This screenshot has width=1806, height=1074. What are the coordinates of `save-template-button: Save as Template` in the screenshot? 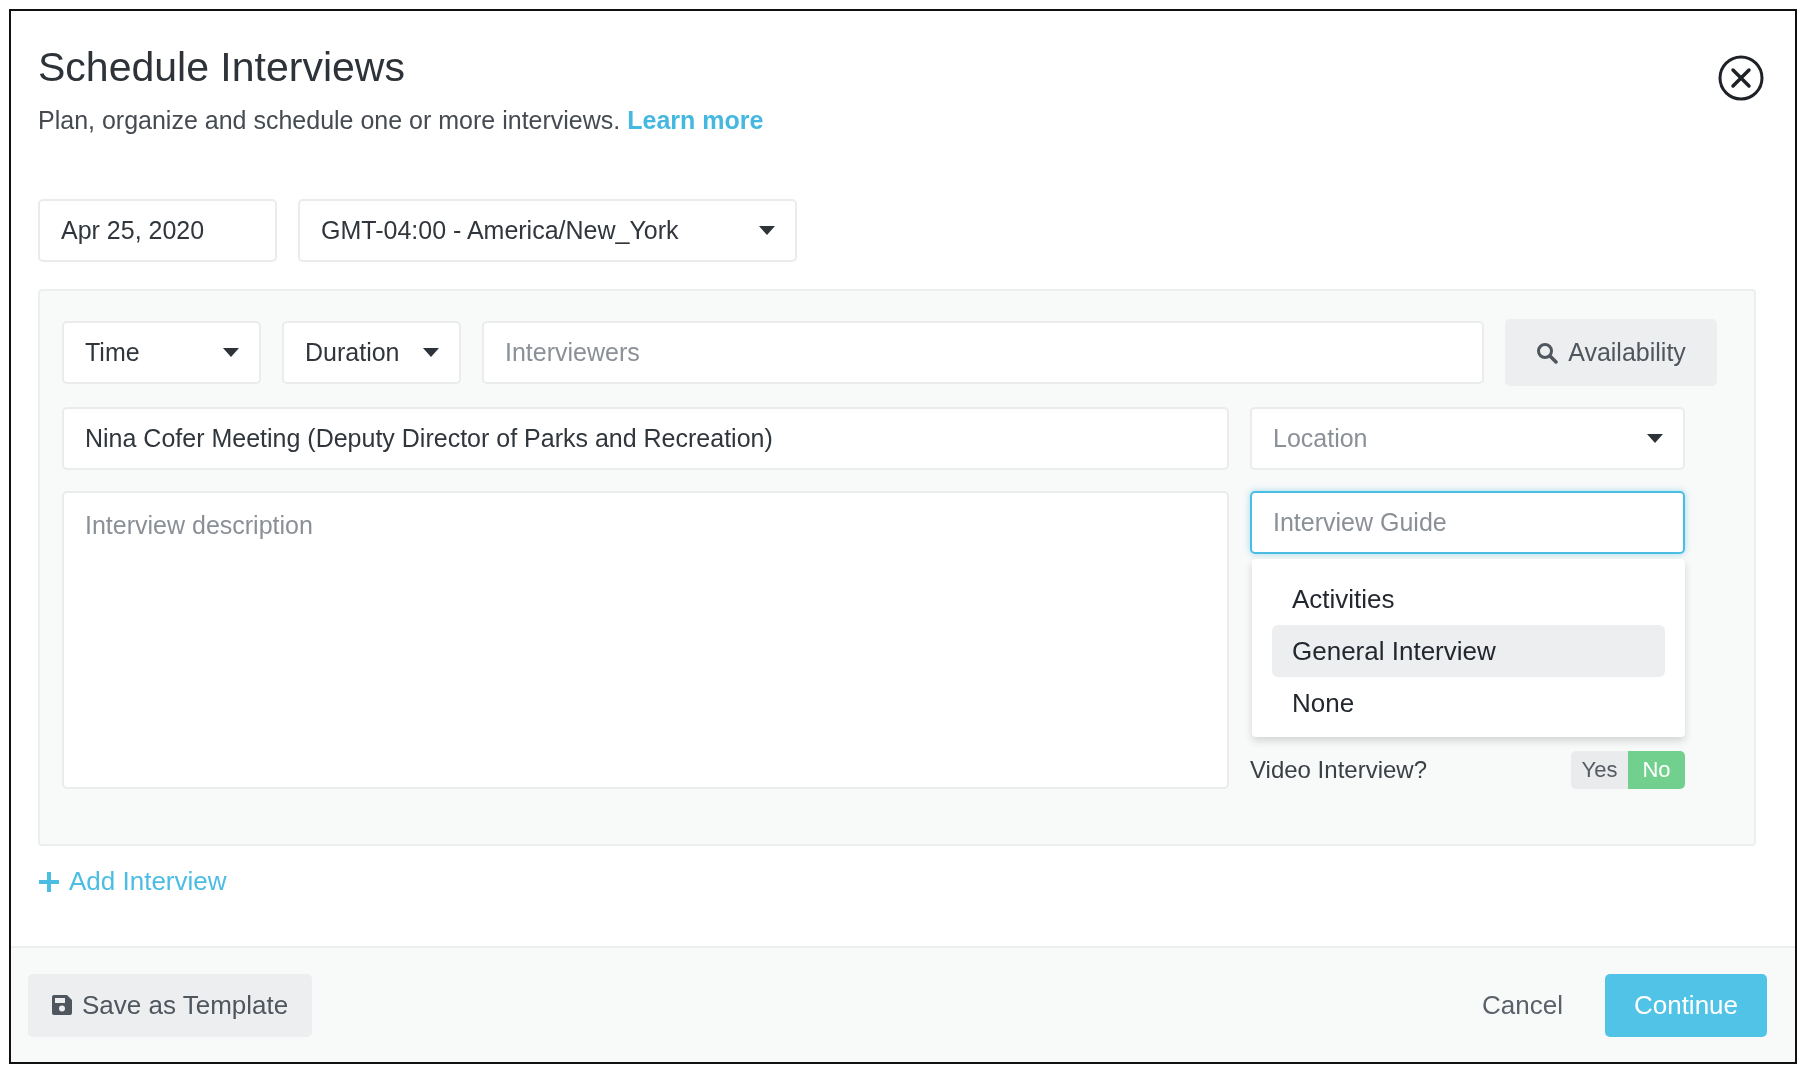 It's located at (170, 1005).